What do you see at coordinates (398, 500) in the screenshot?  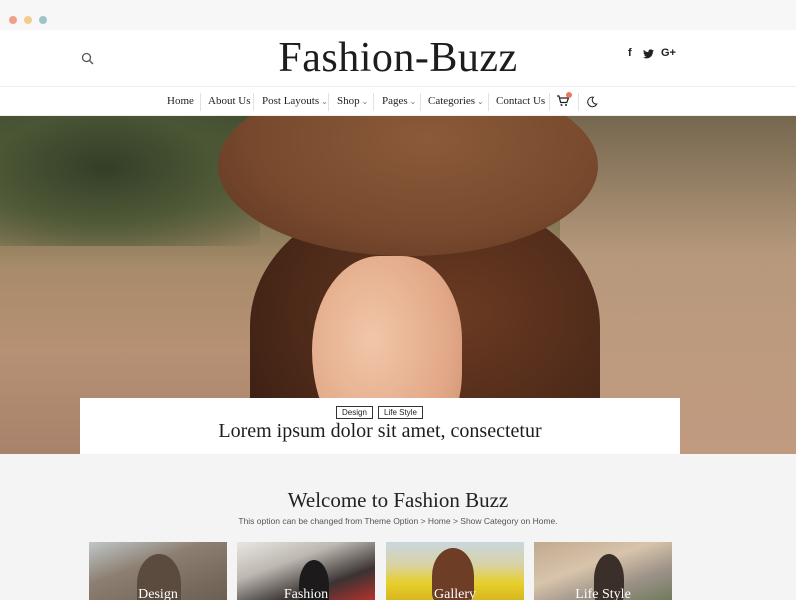 I see `section-title: Welcome to Fashion Buzz` at bounding box center [398, 500].